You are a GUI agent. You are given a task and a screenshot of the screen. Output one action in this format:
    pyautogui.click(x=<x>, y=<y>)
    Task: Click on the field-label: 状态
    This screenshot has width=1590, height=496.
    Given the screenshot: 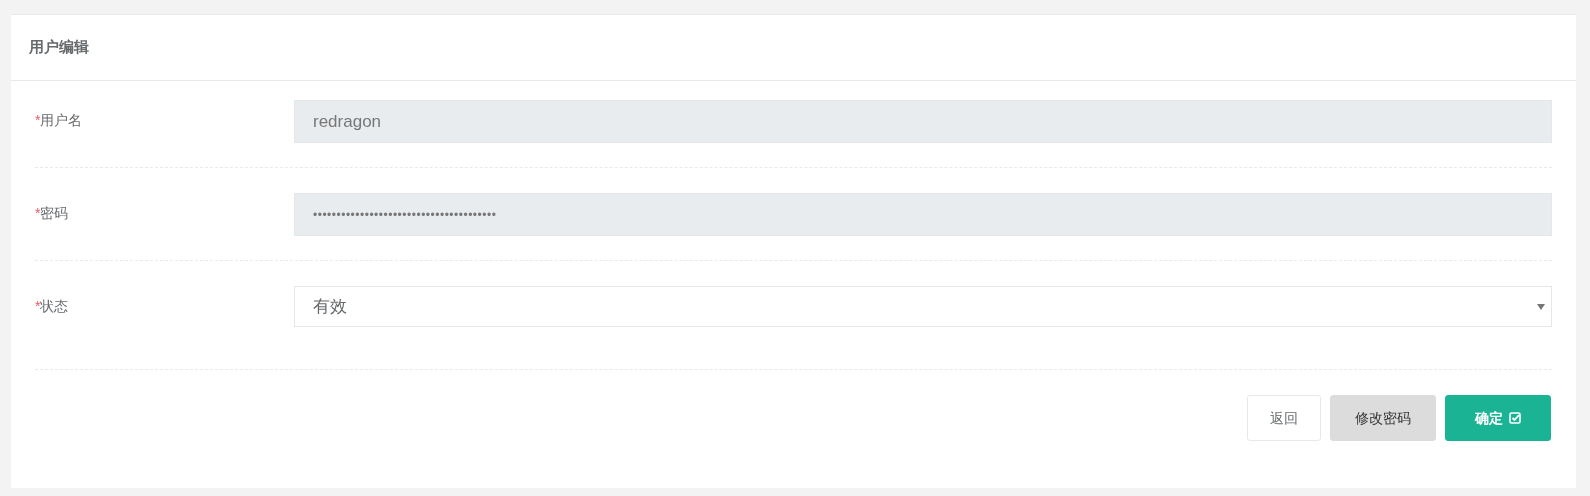 What is the action you would take?
    pyautogui.click(x=54, y=306)
    